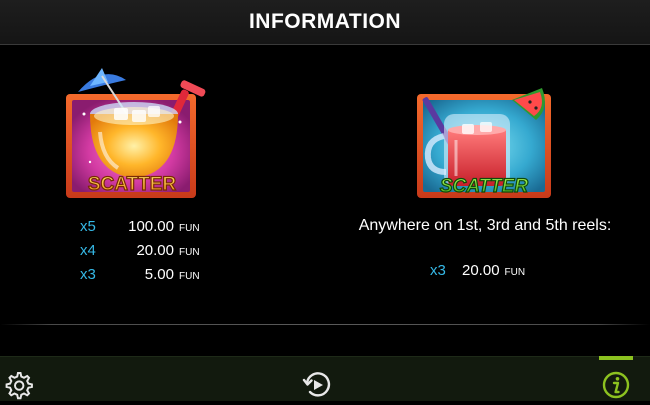 The height and width of the screenshot is (405, 650). Describe the element at coordinates (485, 225) in the screenshot. I see `scatter-description: Anywhere on 1st, 3rd and 5th reels:` at that location.